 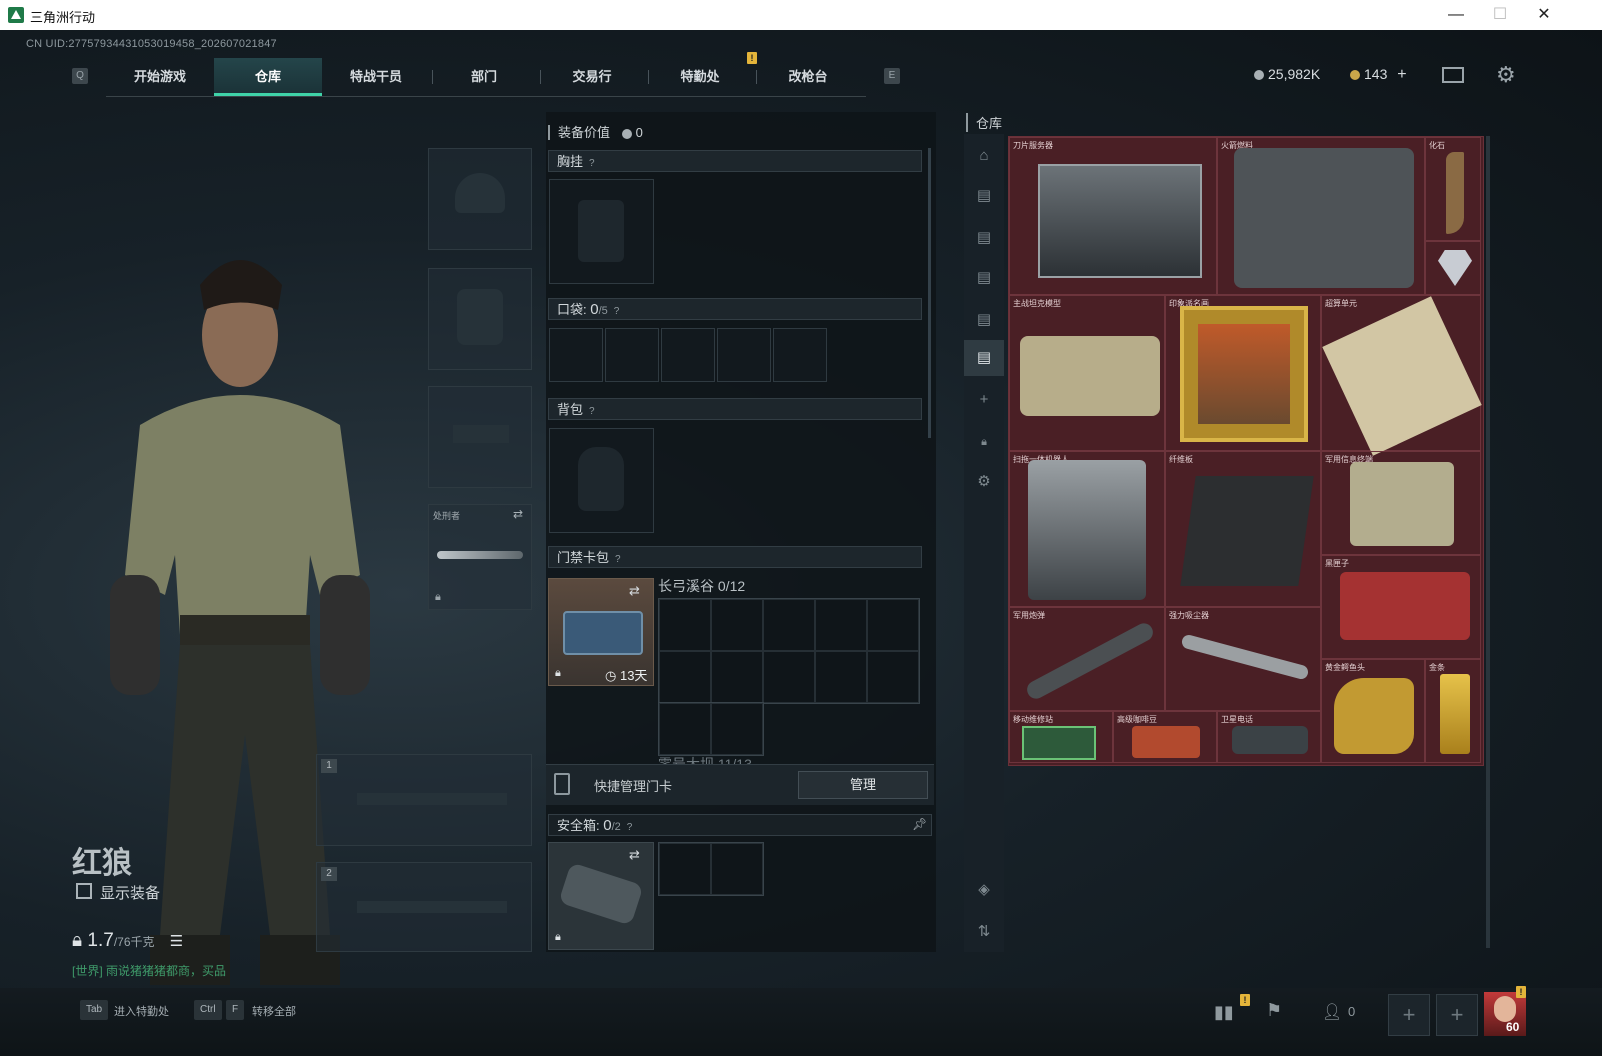 What do you see at coordinates (562, 784) in the screenshot?
I see `keycard-icon` at bounding box center [562, 784].